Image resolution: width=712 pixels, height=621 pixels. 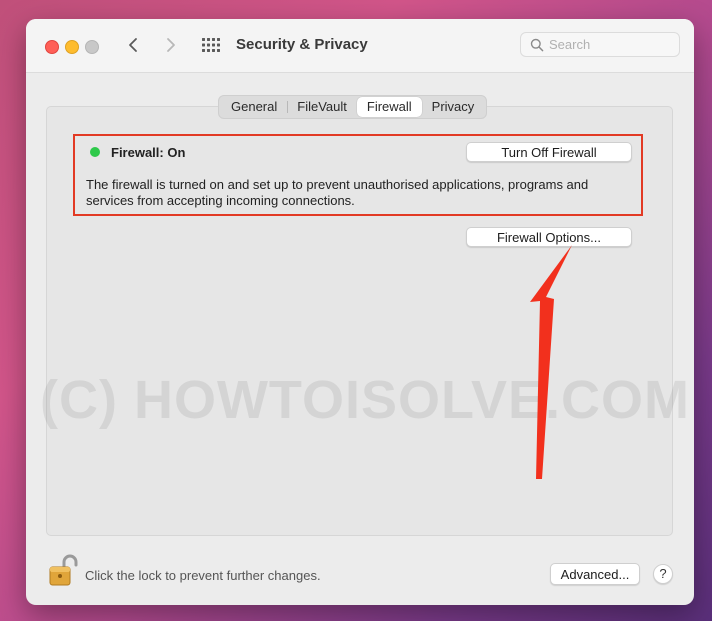 I want to click on window-title: Security & Privacy, so click(x=302, y=44).